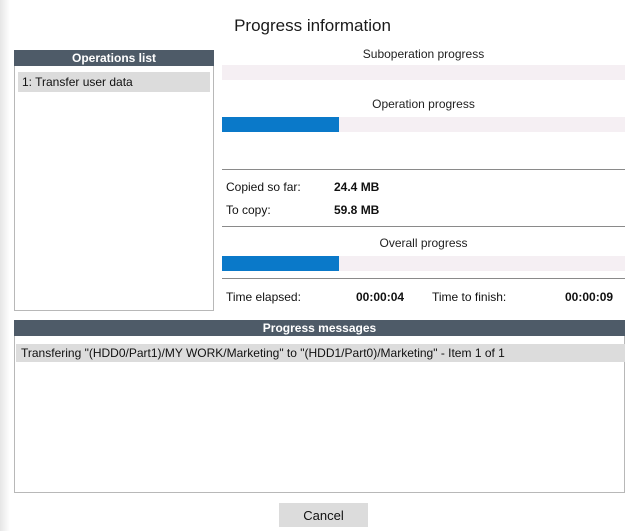 This screenshot has width=625, height=531. I want to click on copied-so-far-label: Copied so far:, so click(263, 187).